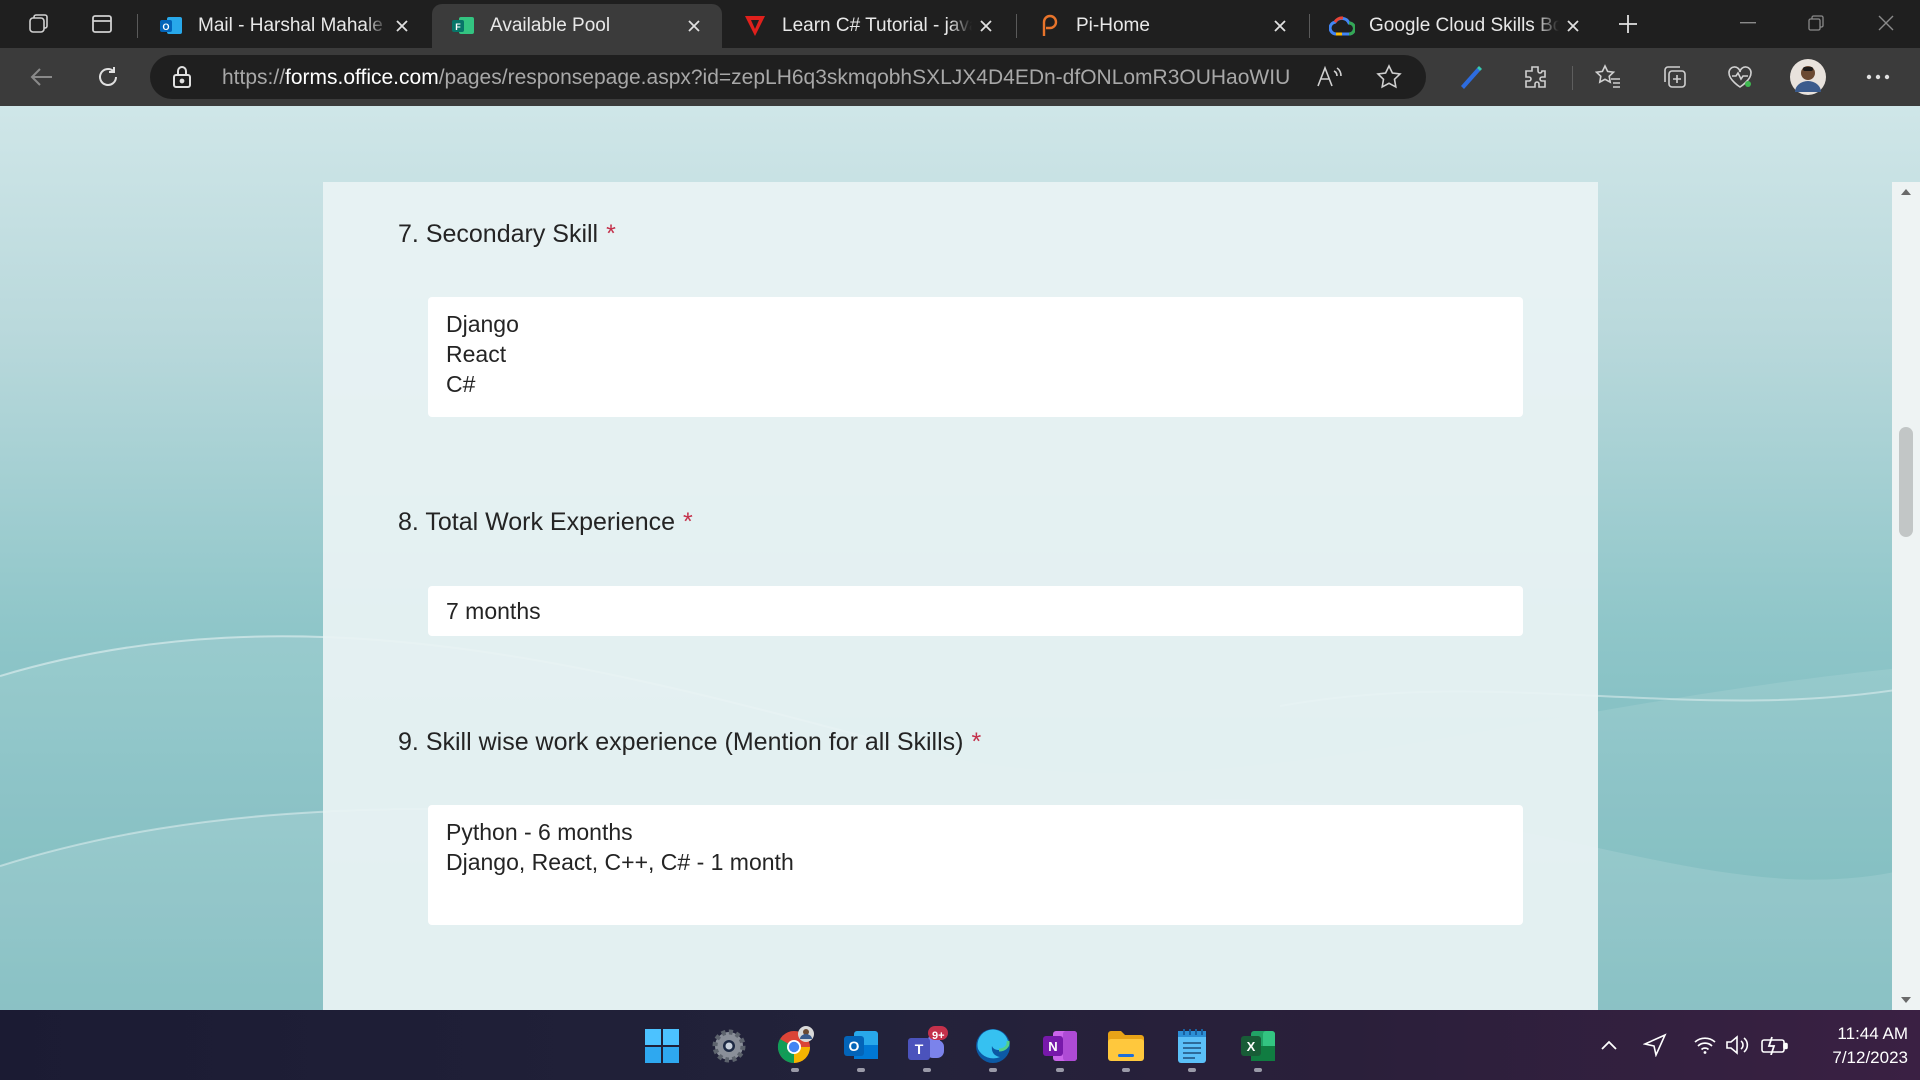  Describe the element at coordinates (1163, 26) in the screenshot. I see `tab-pi-home: Pi-Home` at that location.